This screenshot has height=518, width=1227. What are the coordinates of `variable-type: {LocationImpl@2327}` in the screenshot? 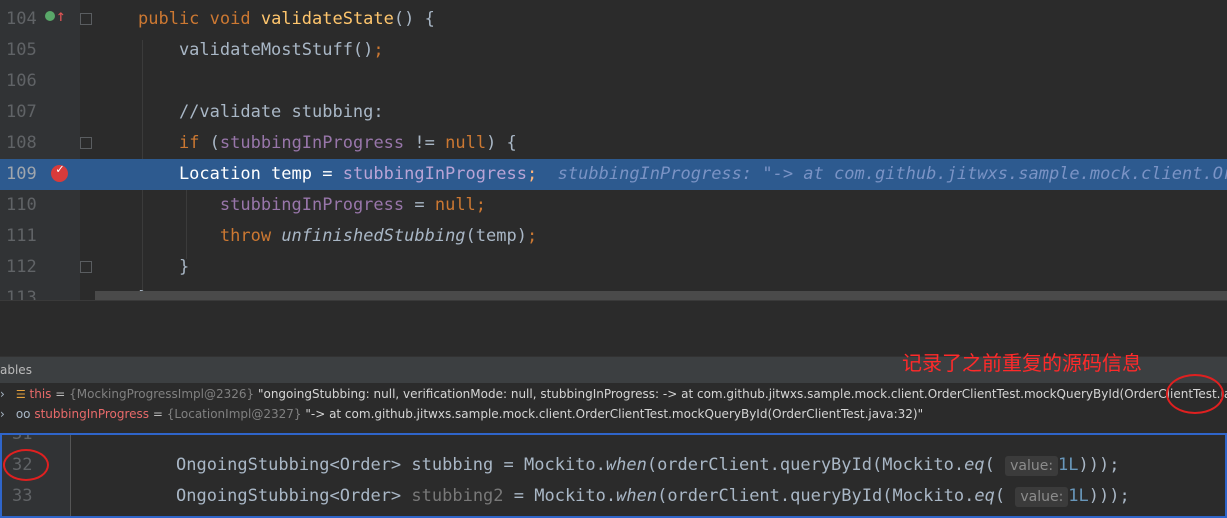 It's located at (234, 414).